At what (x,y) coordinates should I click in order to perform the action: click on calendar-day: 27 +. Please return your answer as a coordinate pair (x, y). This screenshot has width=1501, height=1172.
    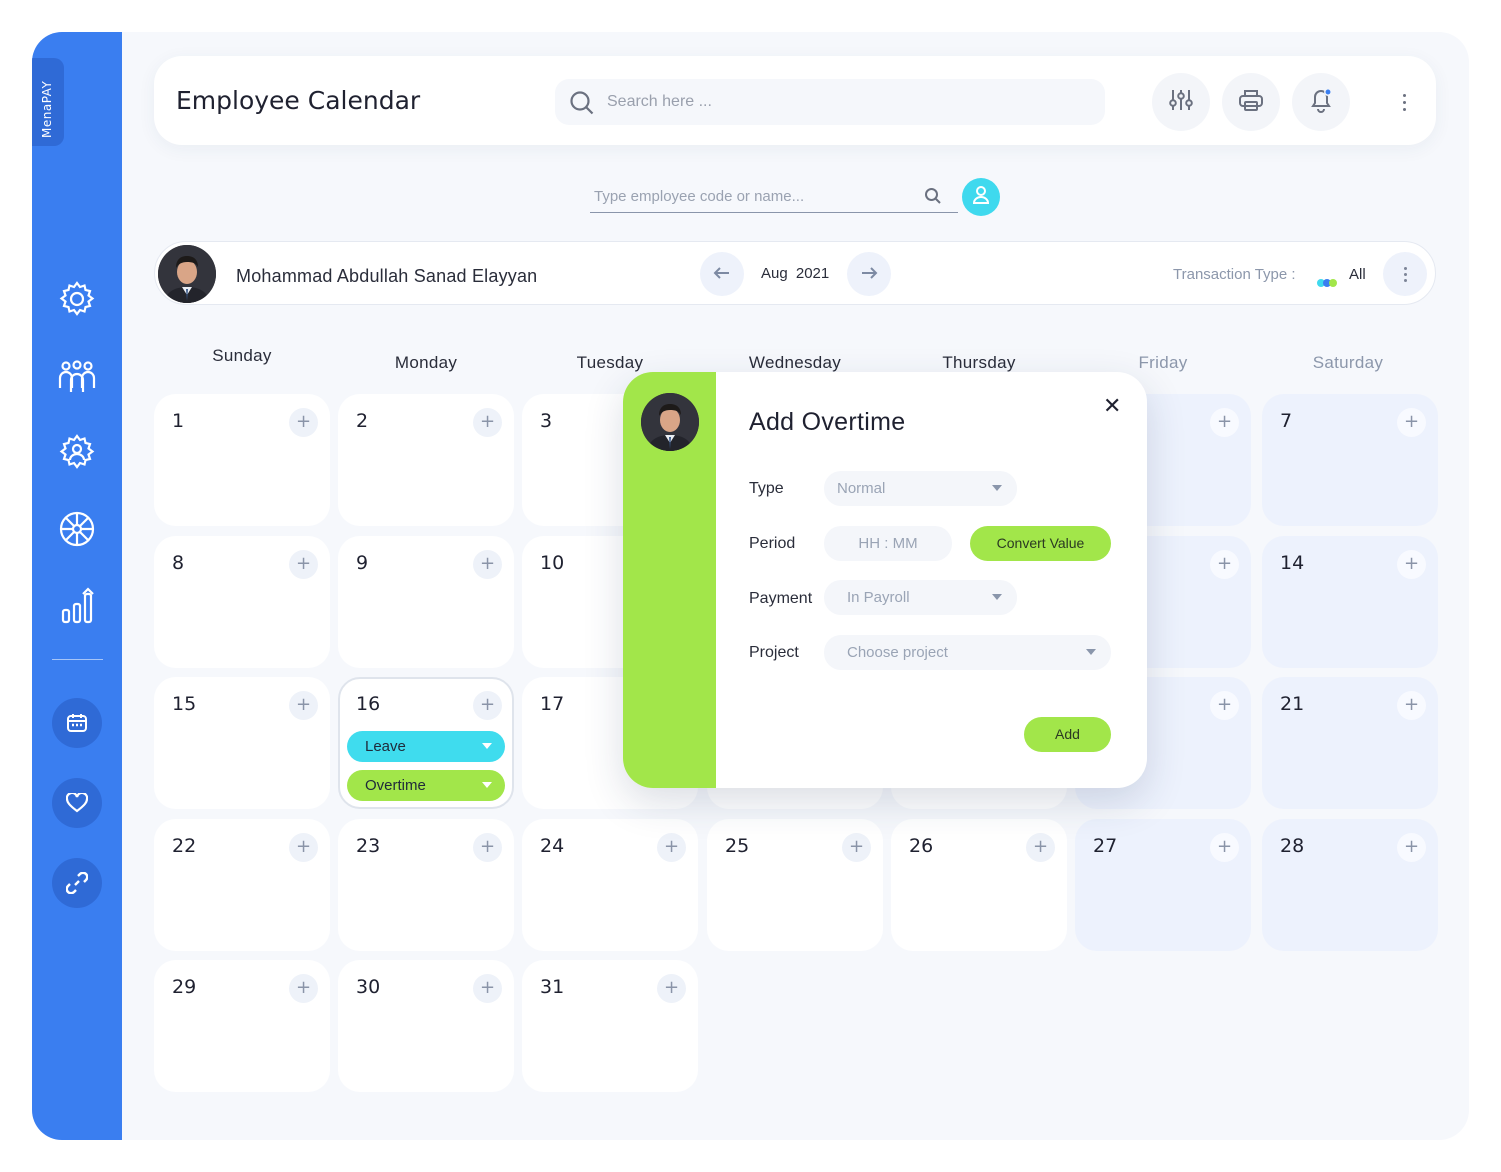
    Looking at the image, I should click on (1163, 885).